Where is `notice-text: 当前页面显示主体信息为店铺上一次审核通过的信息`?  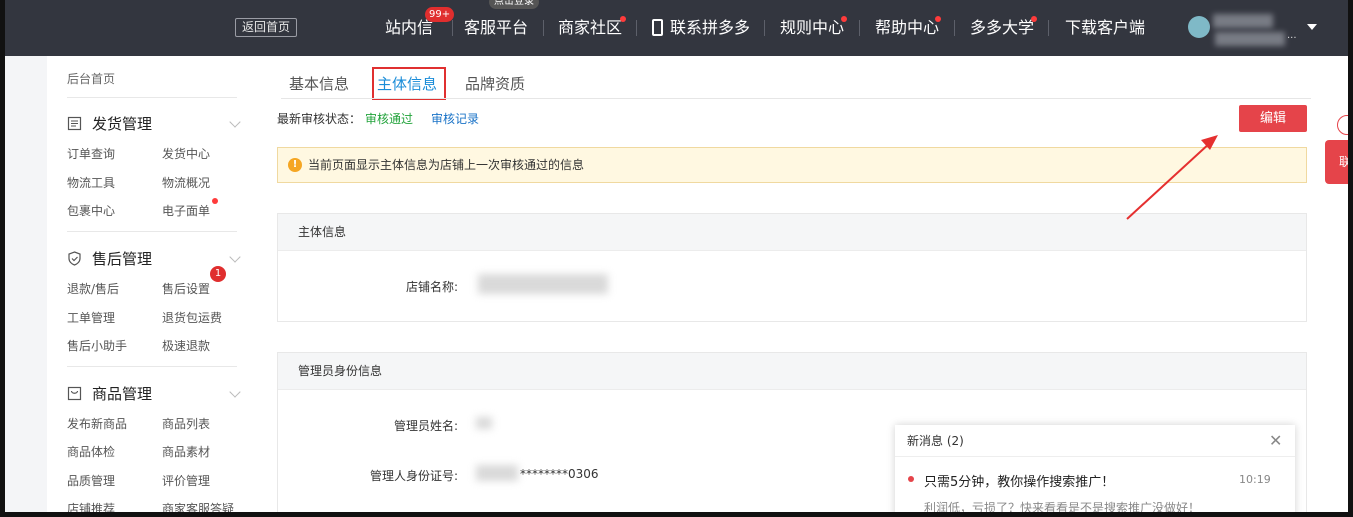
notice-text: 当前页面显示主体信息为店铺上一次审核通过的信息 is located at coordinates (446, 165).